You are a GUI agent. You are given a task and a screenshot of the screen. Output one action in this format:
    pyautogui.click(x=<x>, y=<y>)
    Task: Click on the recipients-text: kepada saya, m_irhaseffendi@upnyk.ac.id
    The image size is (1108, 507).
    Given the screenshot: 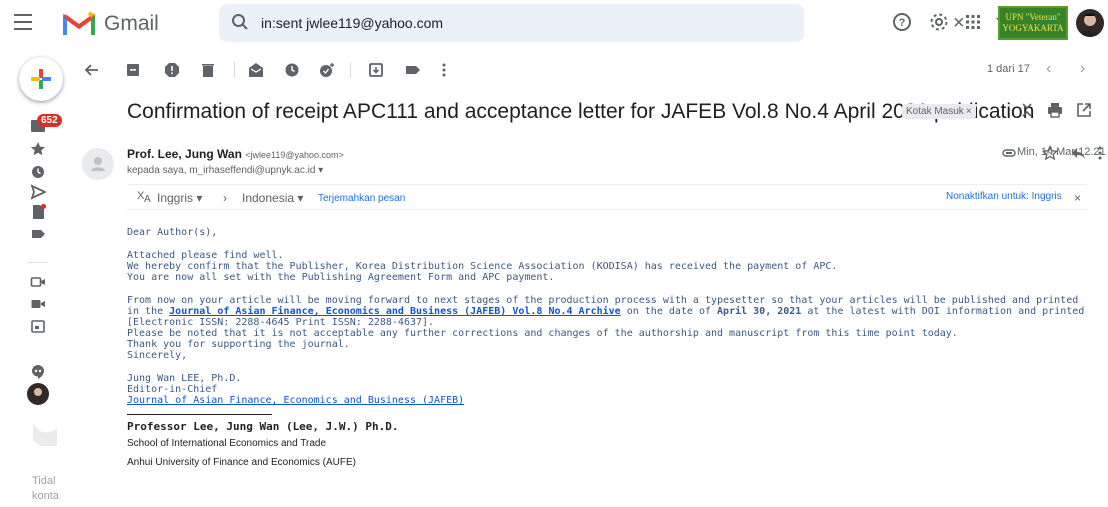 What is the action you would take?
    pyautogui.click(x=221, y=170)
    